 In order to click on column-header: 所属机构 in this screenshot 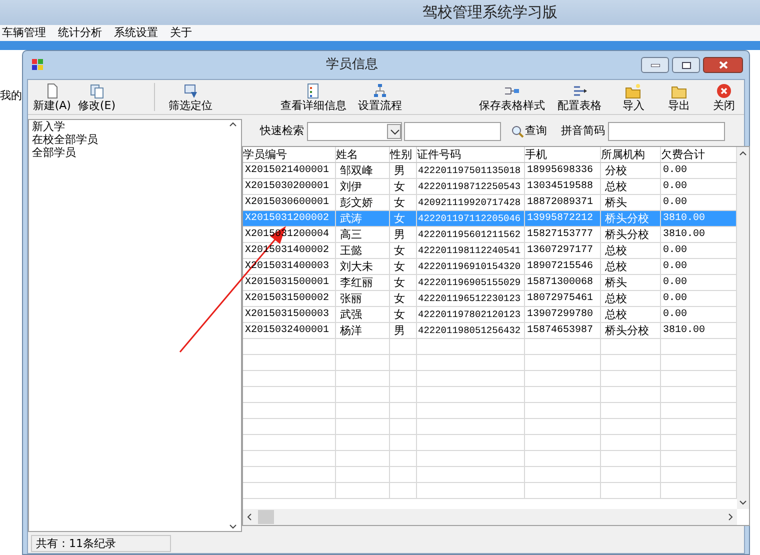, I will do `click(631, 154)`.